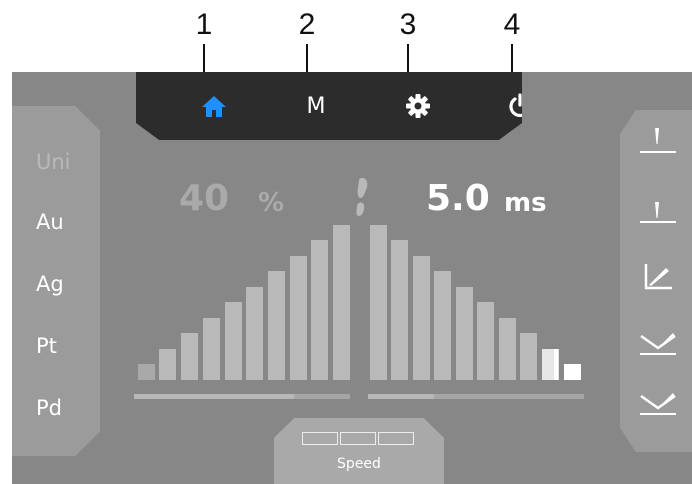 This screenshot has height=484, width=692. I want to click on pulse-slider-fill, so click(401, 396).